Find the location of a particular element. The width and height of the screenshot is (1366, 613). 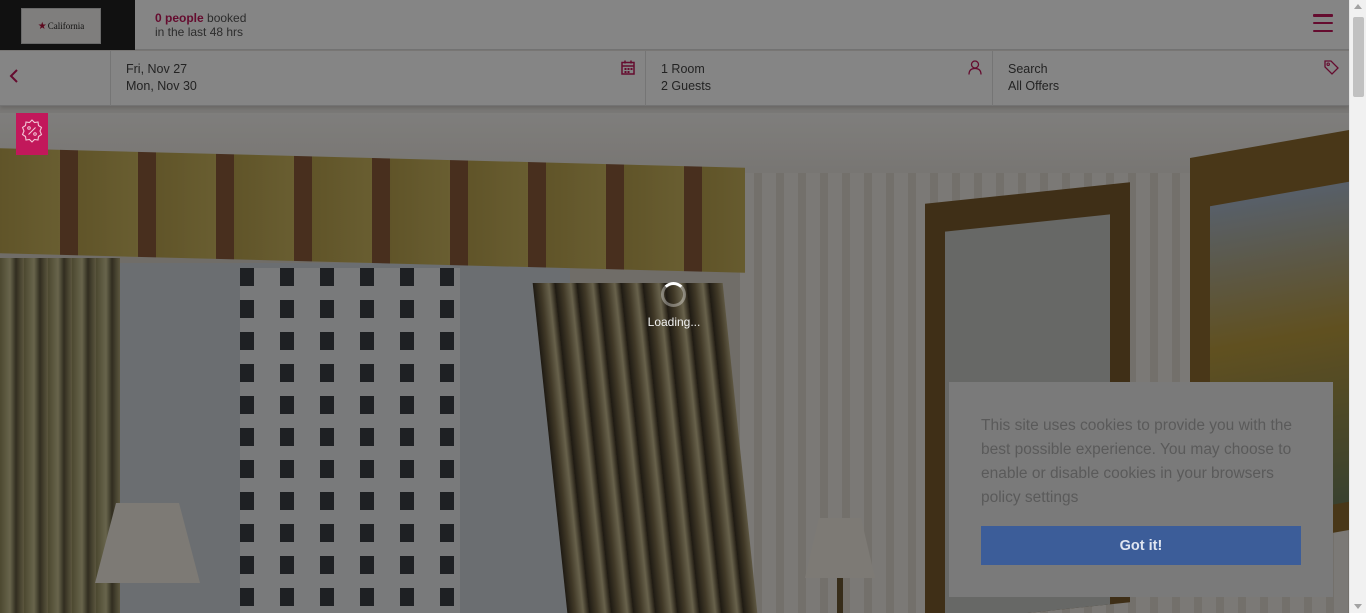

vertical-scrollbar is located at coordinates (1357, 306).